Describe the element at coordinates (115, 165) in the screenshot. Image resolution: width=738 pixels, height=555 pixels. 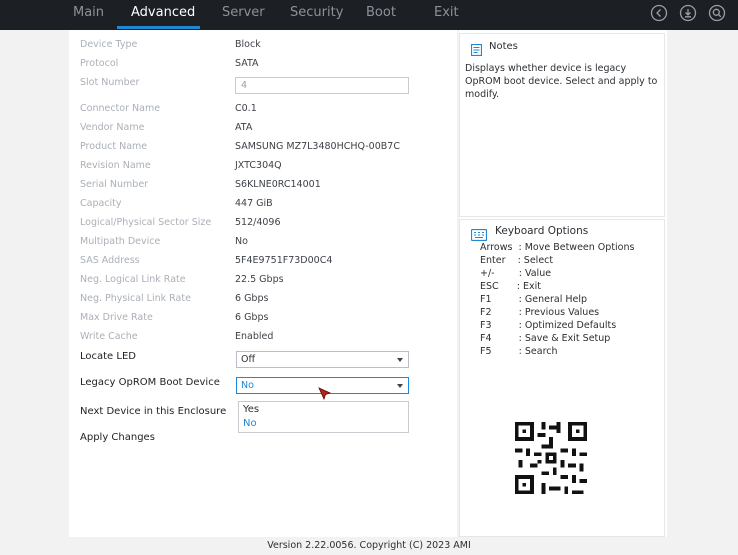
I see `label-revision-name: Revision Name` at that location.